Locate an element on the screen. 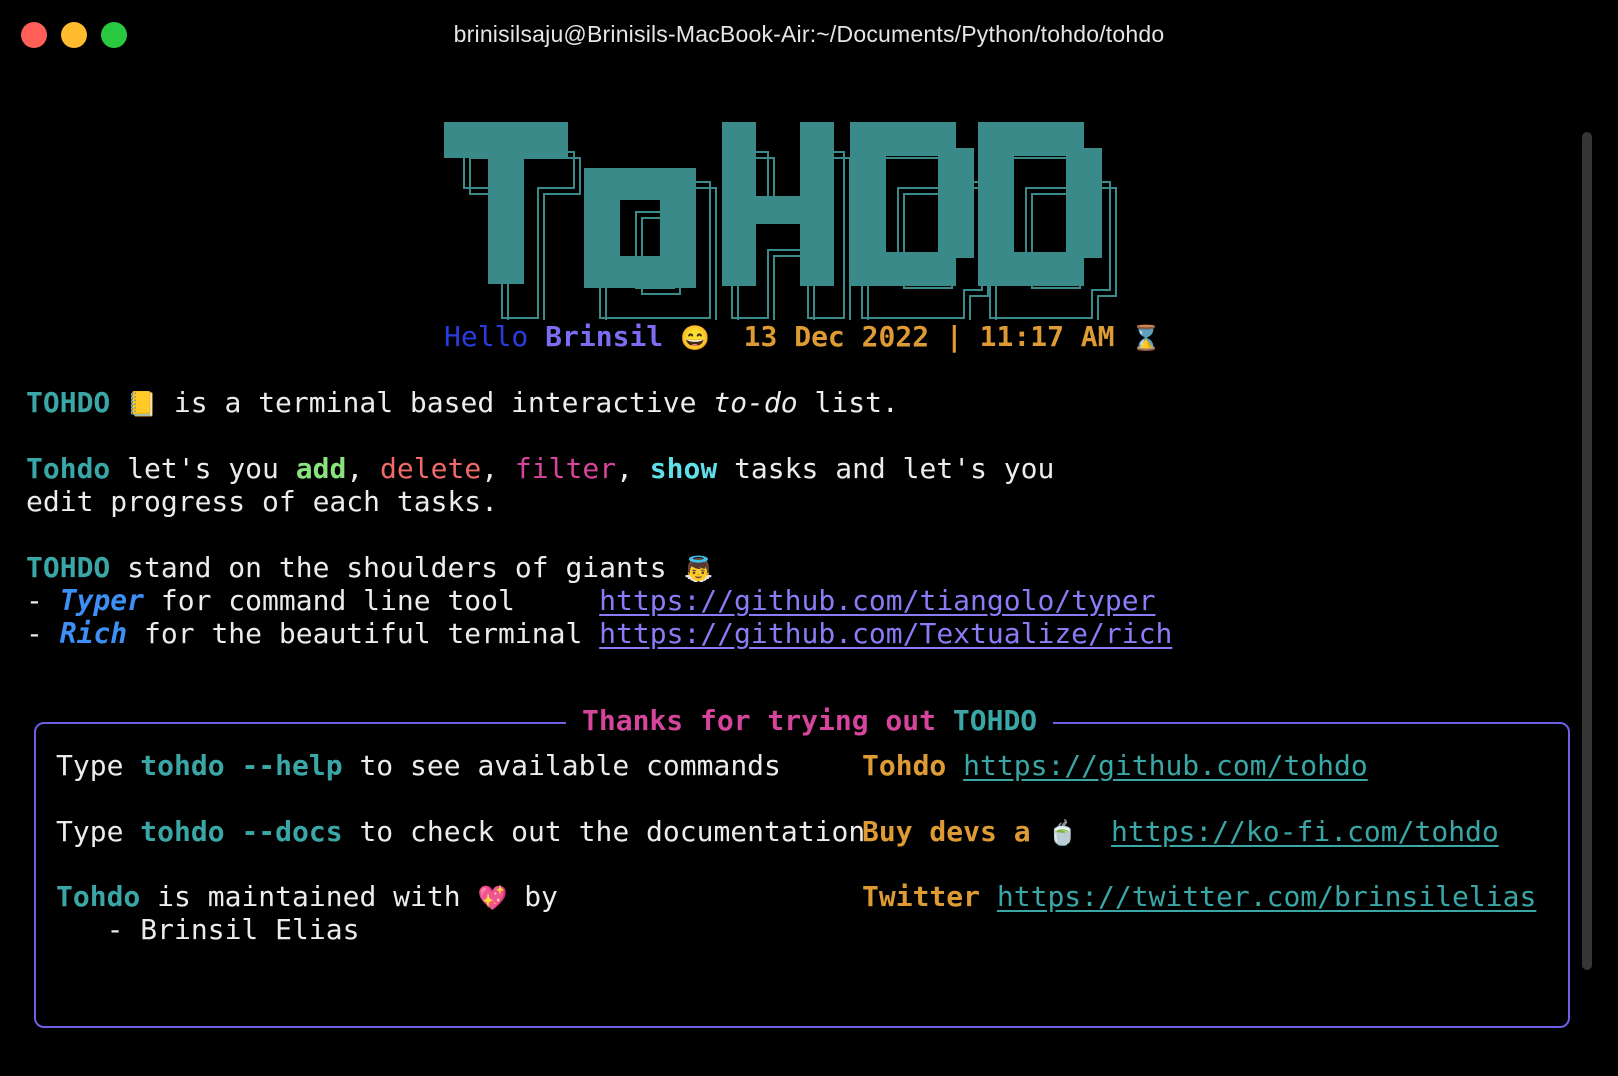 Image resolution: width=1618 pixels, height=1076 pixels. giants-line: TOHDO stand on the shoulders of giants 👼 is located at coordinates (369, 568).